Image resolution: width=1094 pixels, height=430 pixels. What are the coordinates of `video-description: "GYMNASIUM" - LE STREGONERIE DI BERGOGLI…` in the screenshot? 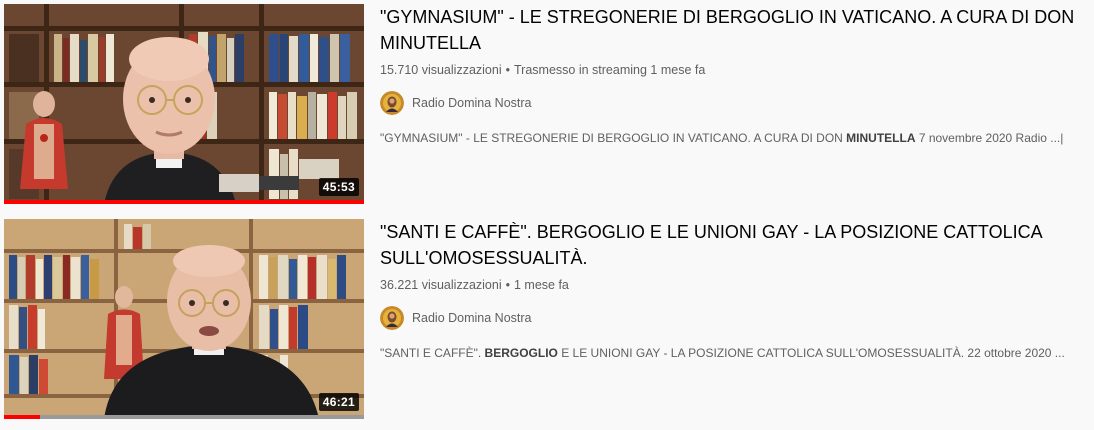 It's located at (730, 138).